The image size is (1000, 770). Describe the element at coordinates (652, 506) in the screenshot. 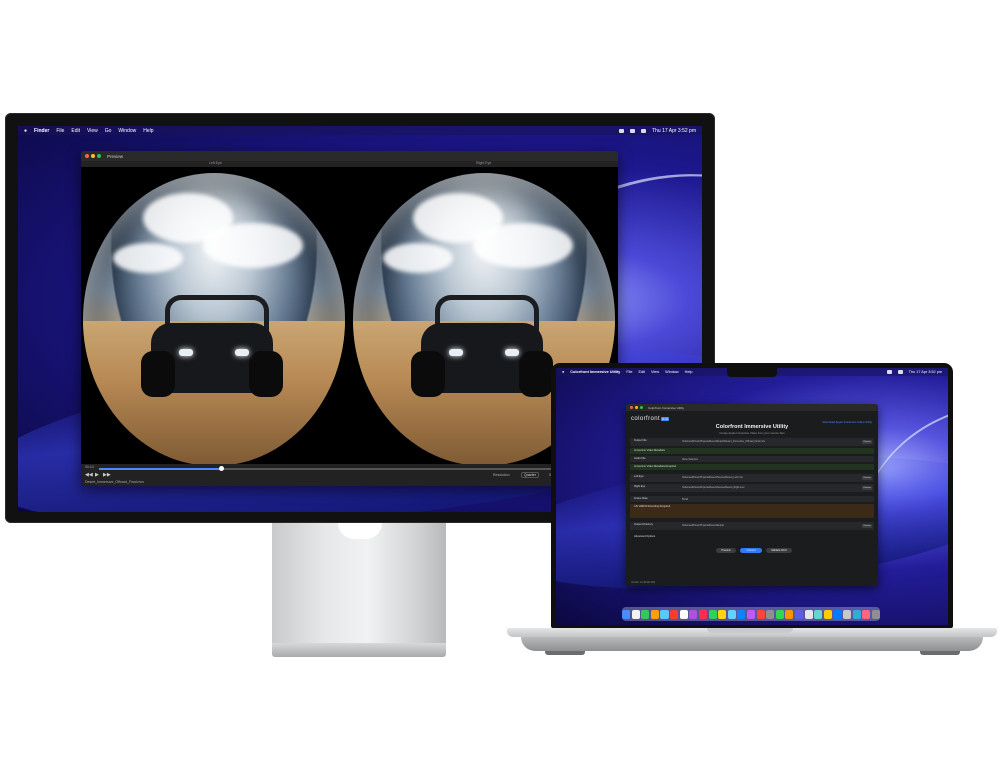

I see `row-label: AIV HDR10 Encoding Required` at that location.